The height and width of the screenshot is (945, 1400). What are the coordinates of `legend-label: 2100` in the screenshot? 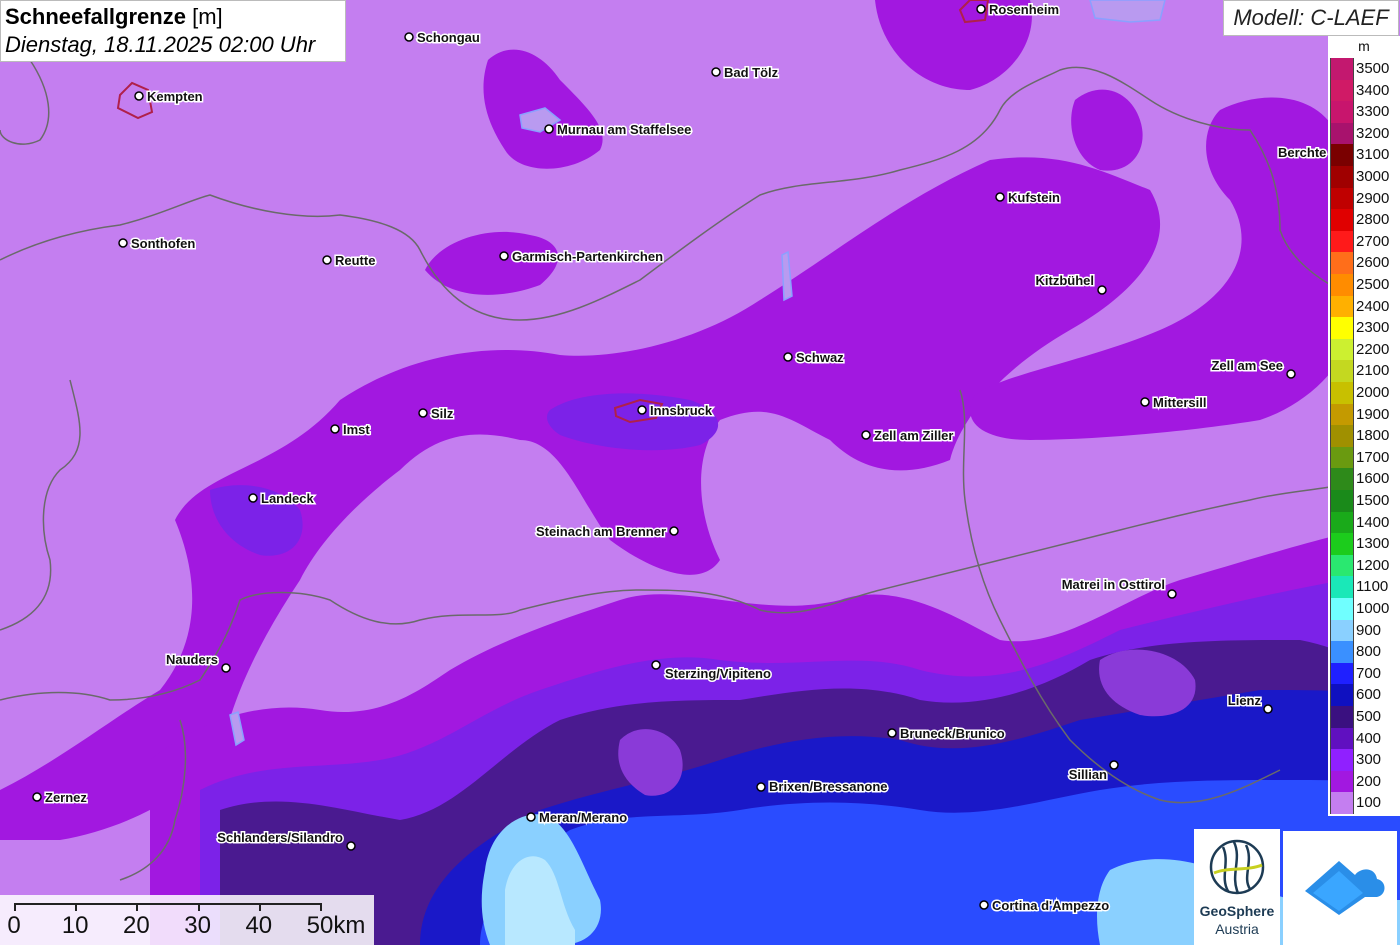 It's located at (1373, 371).